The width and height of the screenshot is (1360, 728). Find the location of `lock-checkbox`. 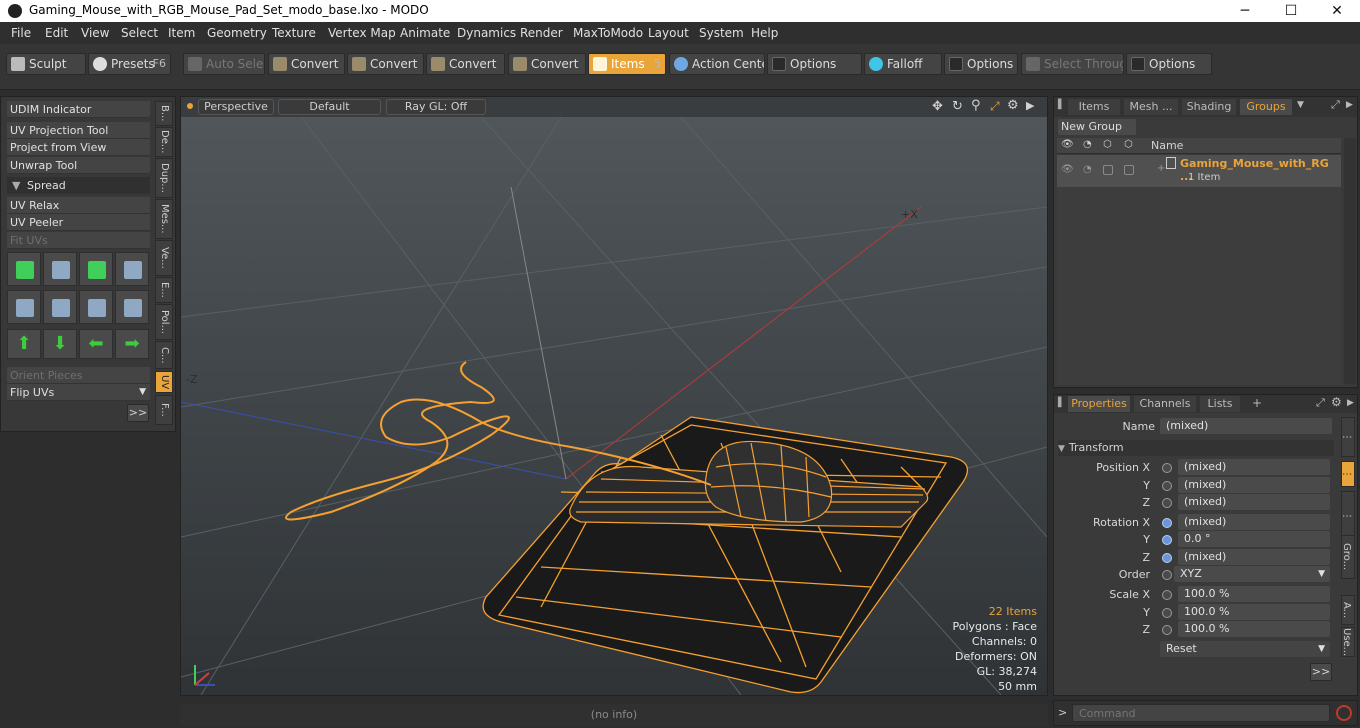

lock-checkbox is located at coordinates (1108, 170).